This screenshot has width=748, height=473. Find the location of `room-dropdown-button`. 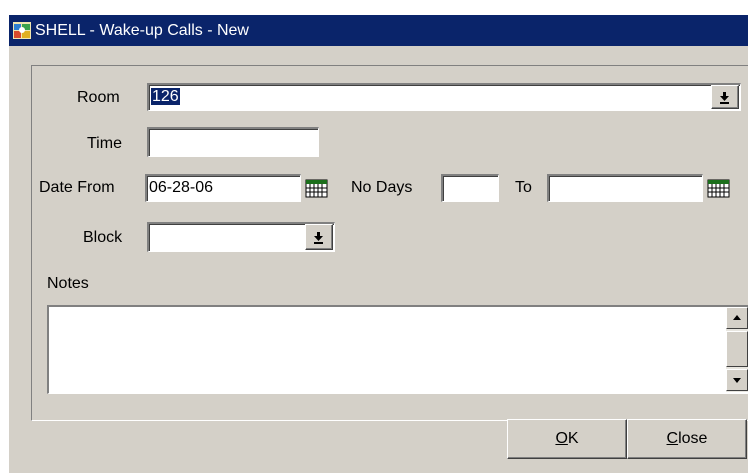

room-dropdown-button is located at coordinates (725, 97).